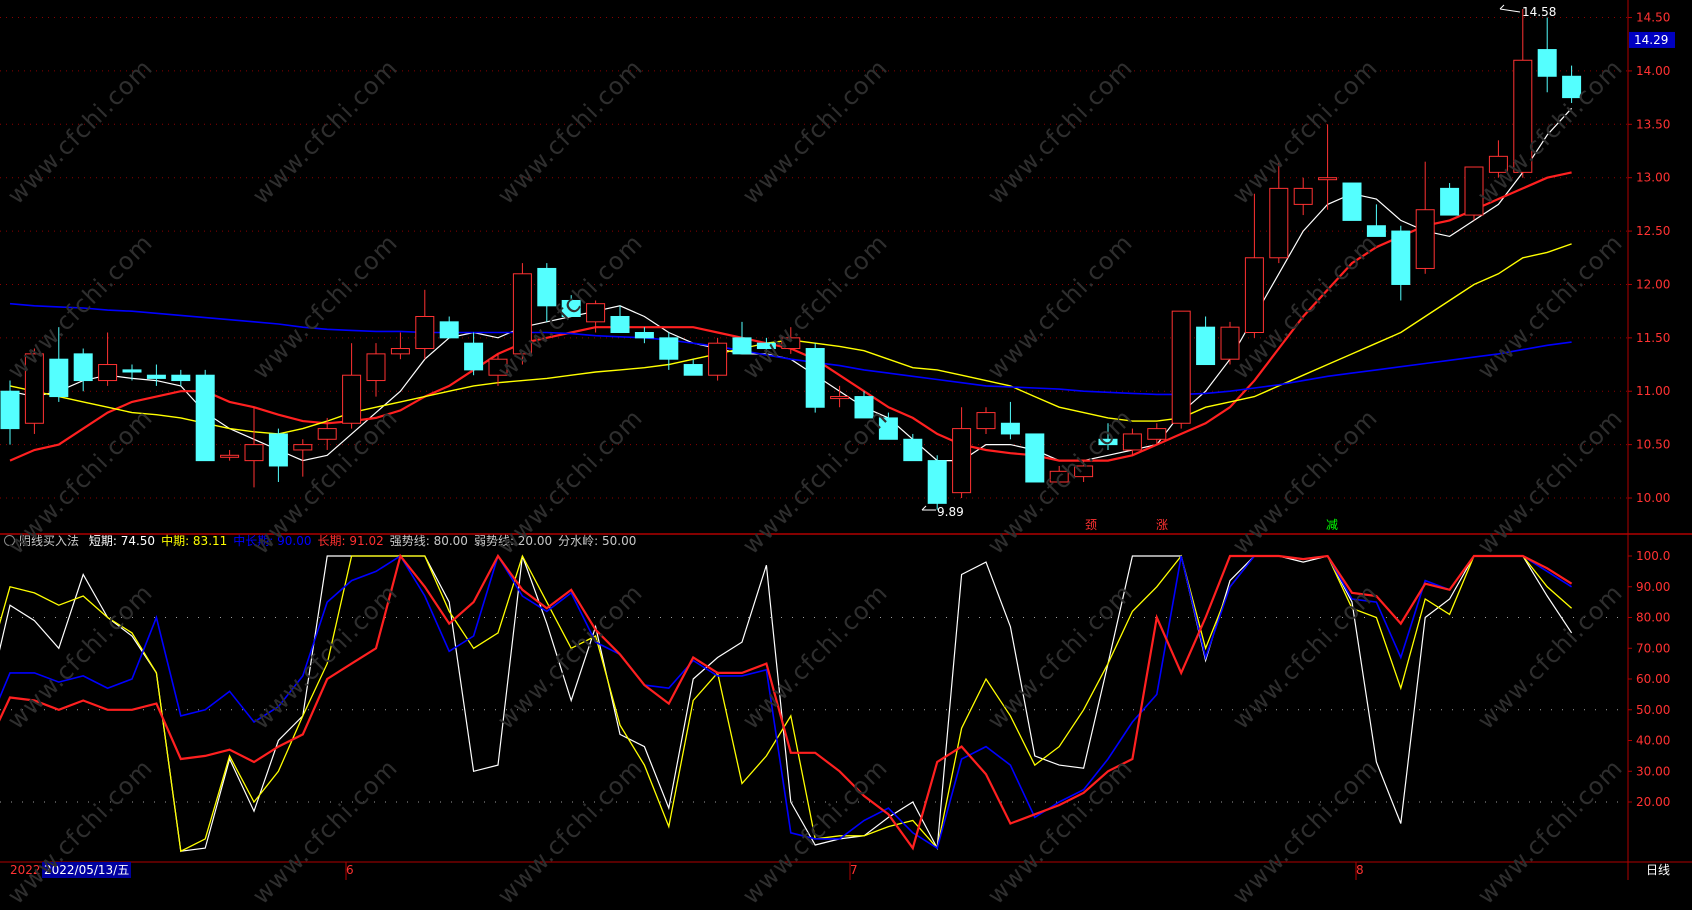 The image size is (1692, 910). Describe the element at coordinates (1653, 231) in the screenshot. I see `price-tick-label: 12.50` at that location.